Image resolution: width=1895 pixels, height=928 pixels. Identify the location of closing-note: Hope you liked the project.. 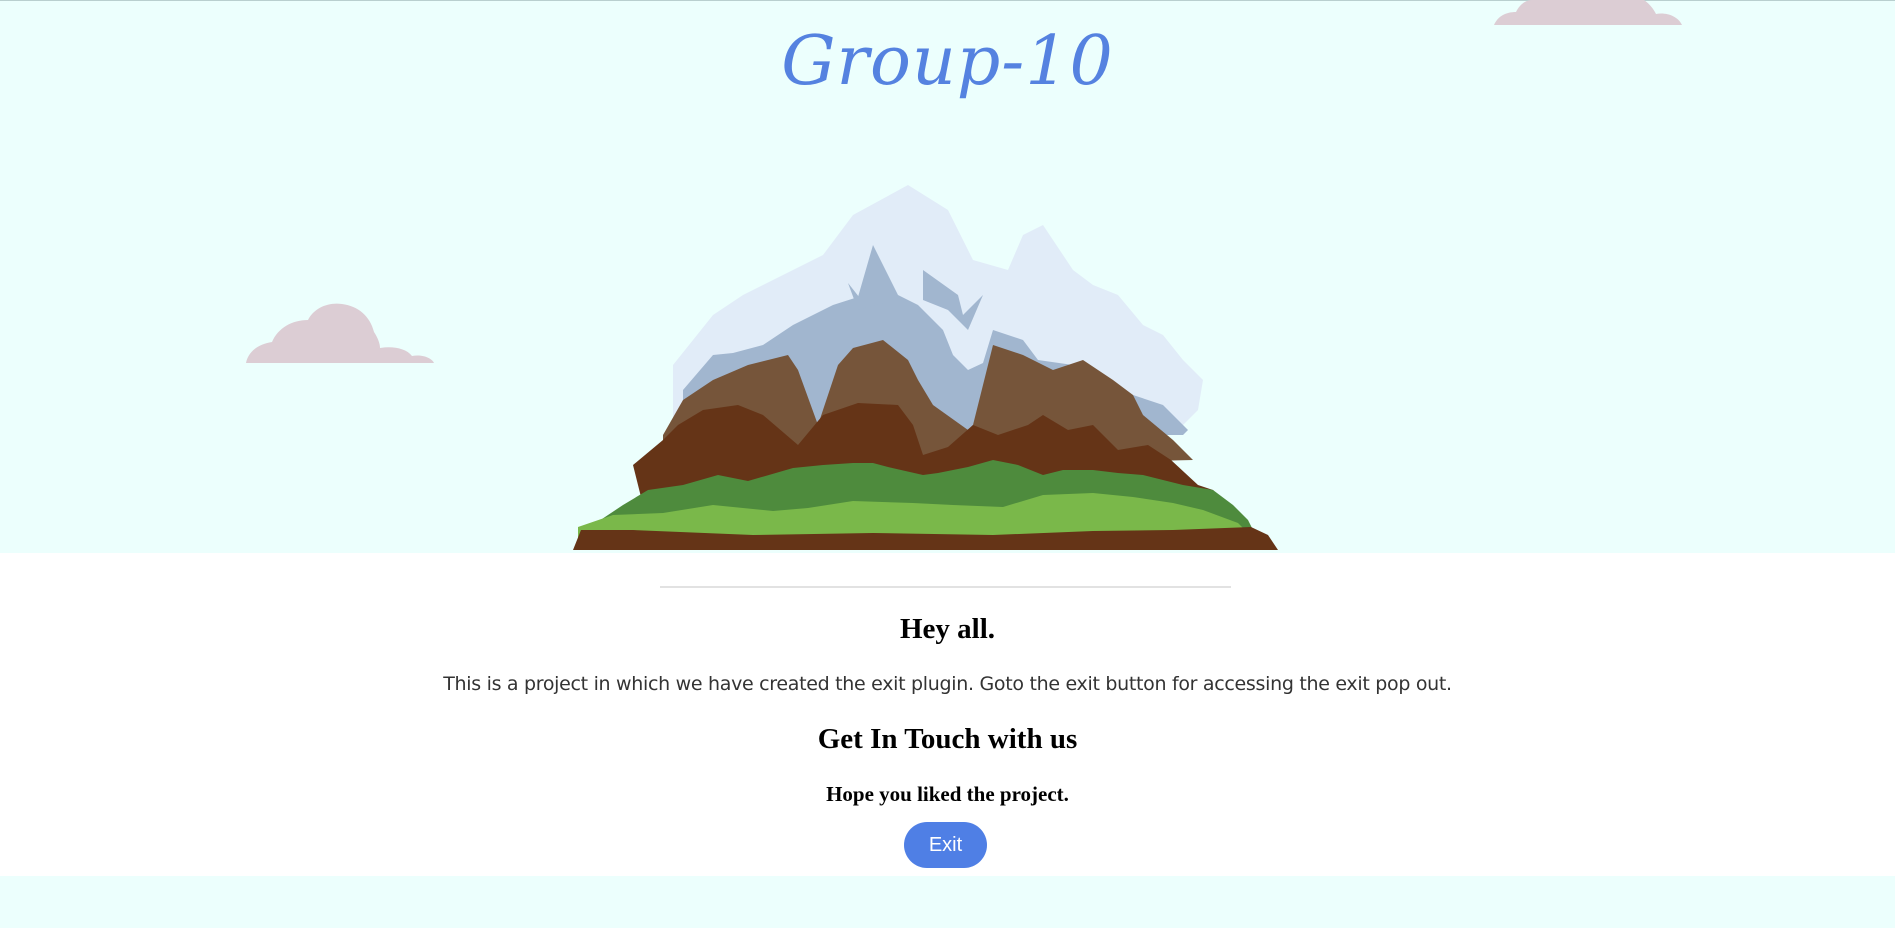
(947, 794).